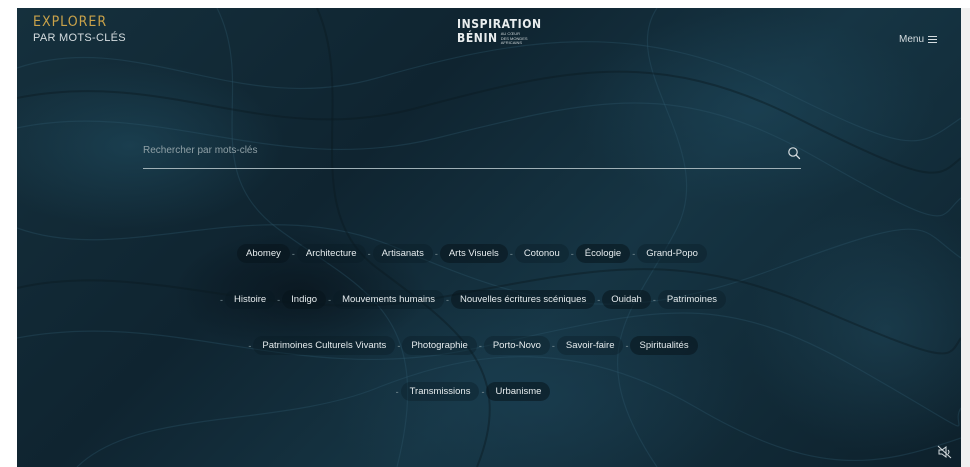 This screenshot has height=467, width=970. What do you see at coordinates (304, 299) in the screenshot?
I see `tag-indigo: Indigo` at bounding box center [304, 299].